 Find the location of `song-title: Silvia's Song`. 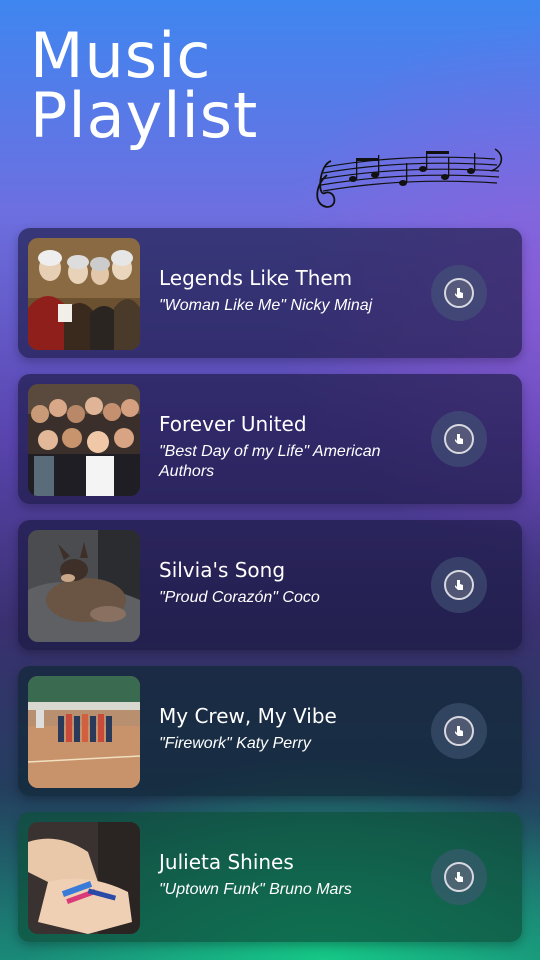

song-title: Silvia's Song is located at coordinates (222, 570).